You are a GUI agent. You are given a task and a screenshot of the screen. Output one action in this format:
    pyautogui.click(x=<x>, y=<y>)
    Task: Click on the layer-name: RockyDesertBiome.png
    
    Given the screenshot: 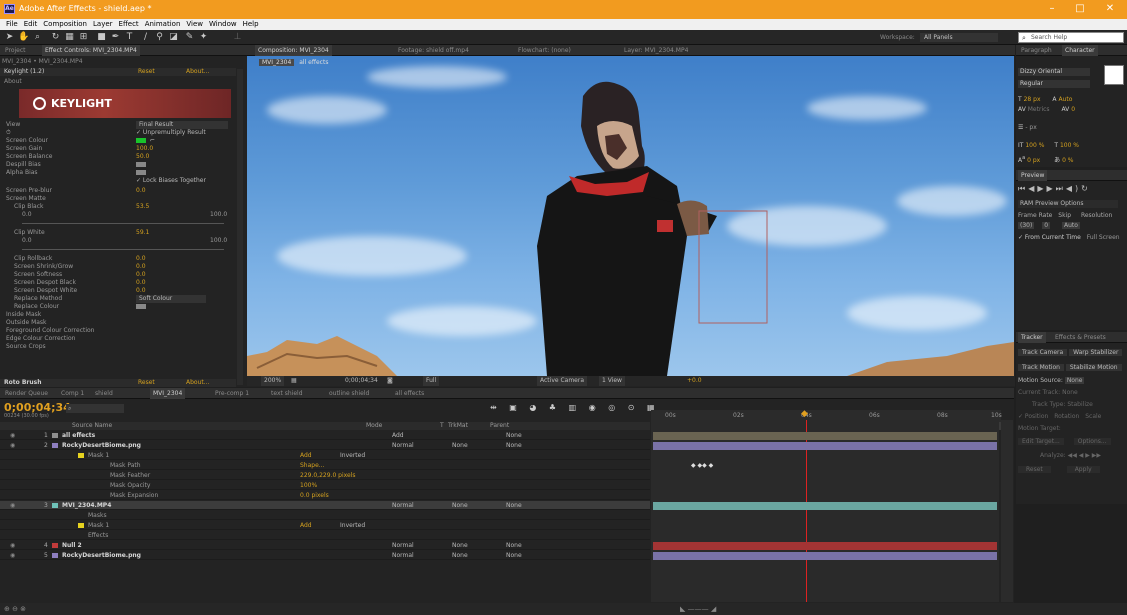 What is the action you would take?
    pyautogui.click(x=101, y=555)
    